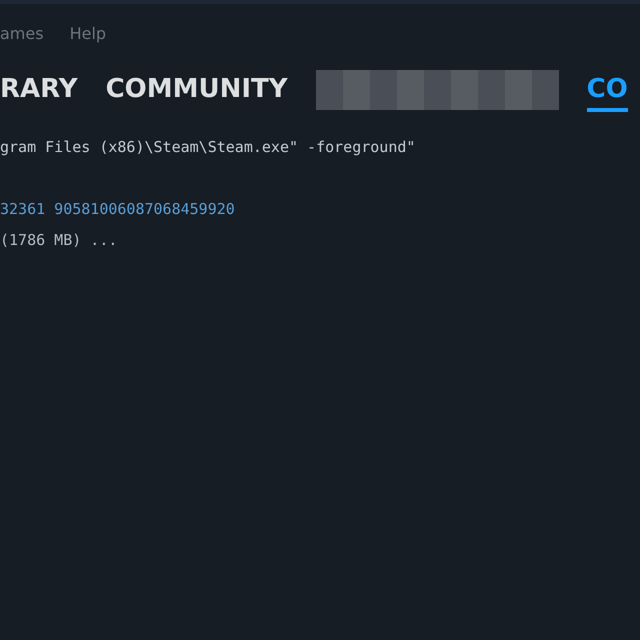 This screenshot has width=640, height=640. Describe the element at coordinates (208, 147) in the screenshot. I see `console-line: gram Files (x86)\Steam\Steam.exe" -foreground"` at that location.